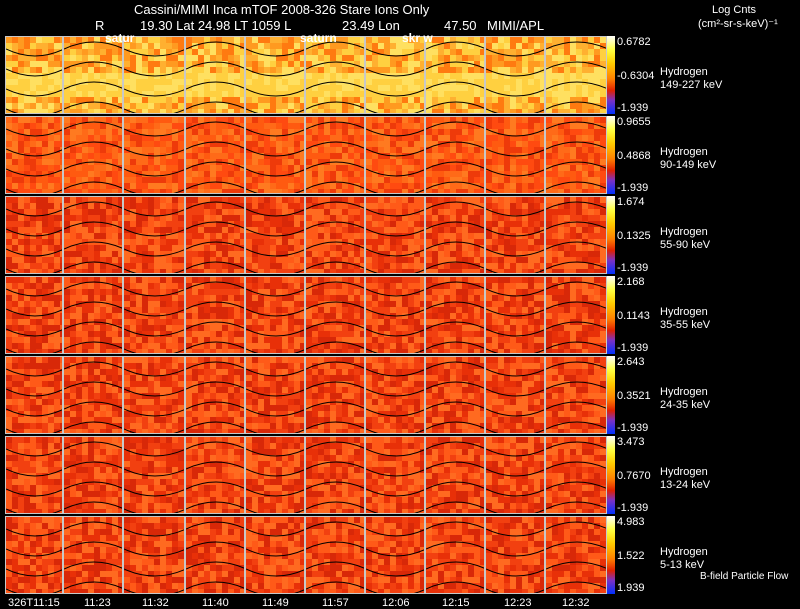 This screenshot has height=609, width=800. Describe the element at coordinates (685, 245) in the screenshot. I see `energy-range: 55-90 keV` at that location.